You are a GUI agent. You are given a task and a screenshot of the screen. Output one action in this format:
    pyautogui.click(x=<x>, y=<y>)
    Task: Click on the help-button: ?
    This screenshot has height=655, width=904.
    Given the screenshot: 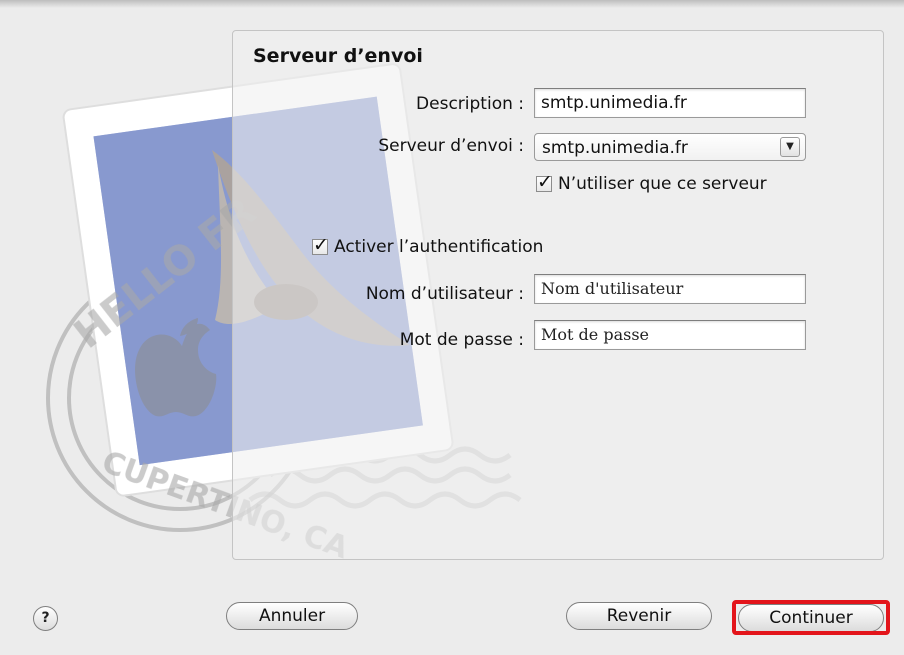 What is the action you would take?
    pyautogui.click(x=45, y=618)
    